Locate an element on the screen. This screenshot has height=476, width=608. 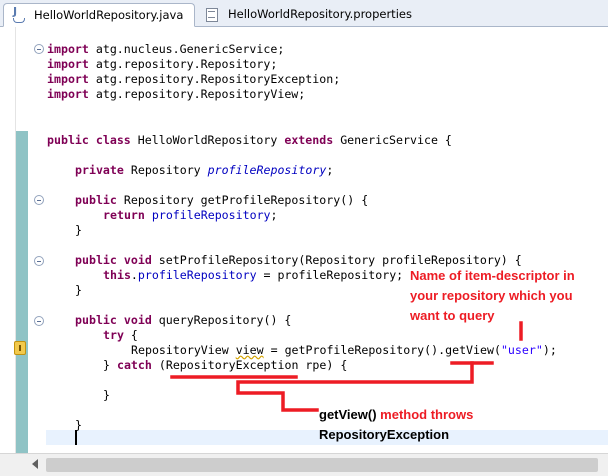
editor-gutter is located at coordinates (8, 240).